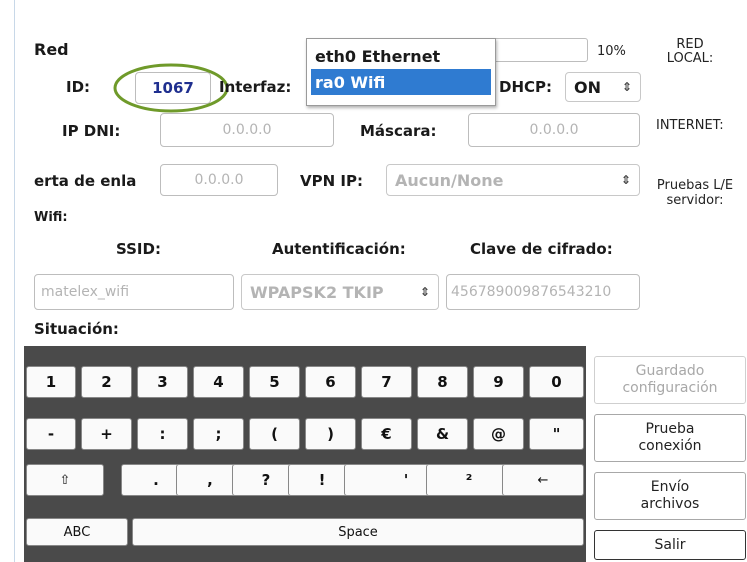 The width and height of the screenshot is (747, 562). Describe the element at coordinates (65, 480) in the screenshot. I see `shift-key: ⇧` at that location.